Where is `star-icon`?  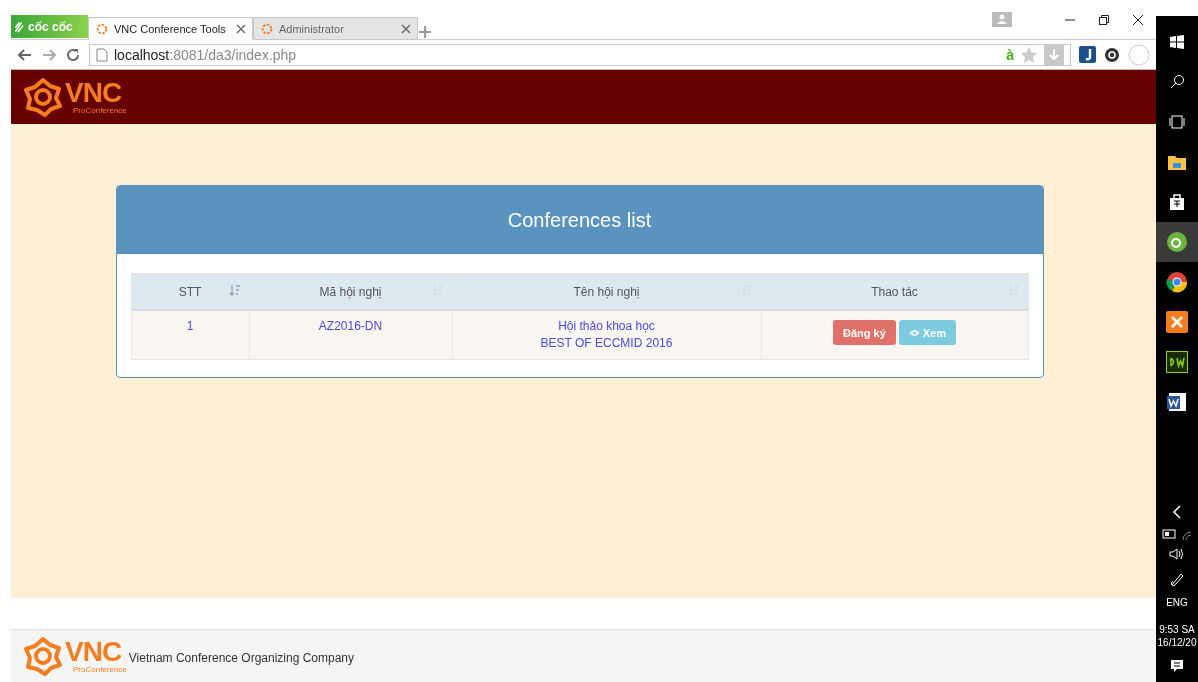 star-icon is located at coordinates (1029, 54).